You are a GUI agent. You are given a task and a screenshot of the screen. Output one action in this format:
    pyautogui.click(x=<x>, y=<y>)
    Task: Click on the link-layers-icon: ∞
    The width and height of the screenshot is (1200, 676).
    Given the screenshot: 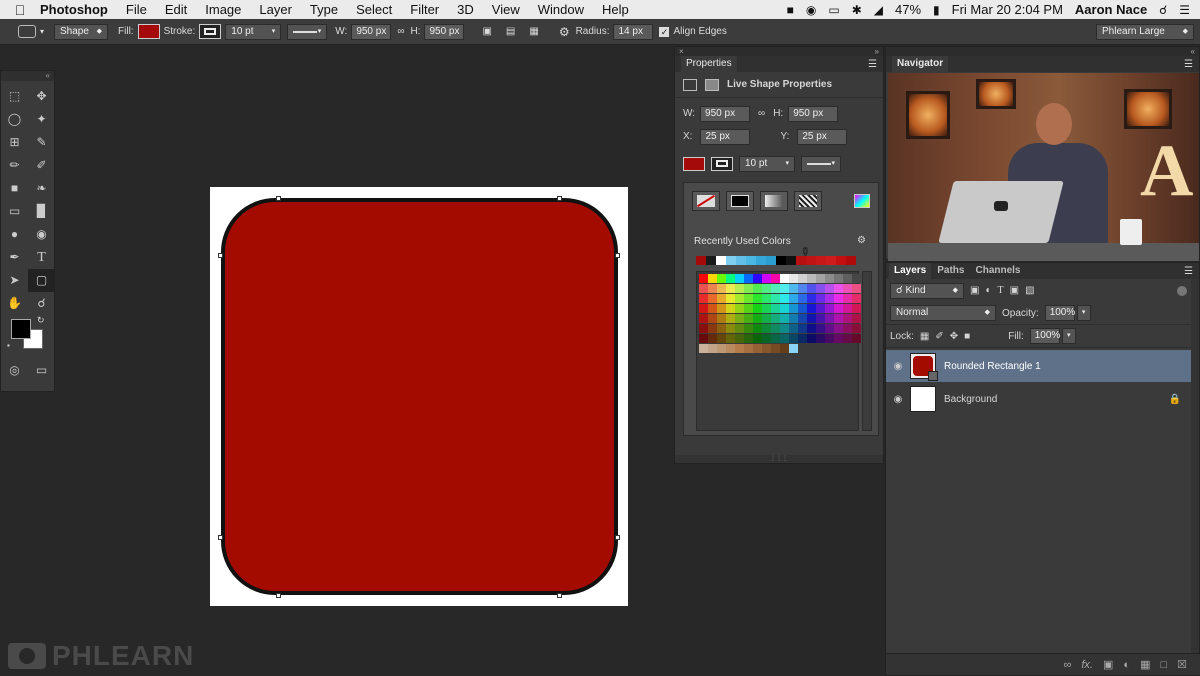 What is the action you would take?
    pyautogui.click(x=1068, y=665)
    